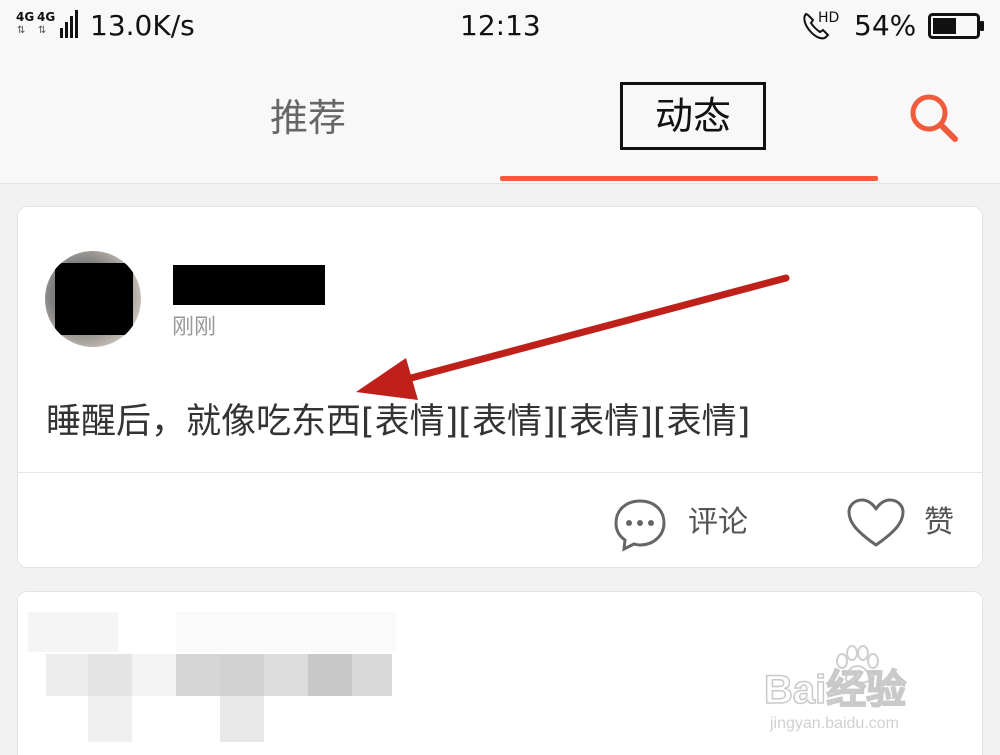  I want to click on post-content: 睡醒后，就像吃东西[表情][表情][表情][表情], so click(398, 422).